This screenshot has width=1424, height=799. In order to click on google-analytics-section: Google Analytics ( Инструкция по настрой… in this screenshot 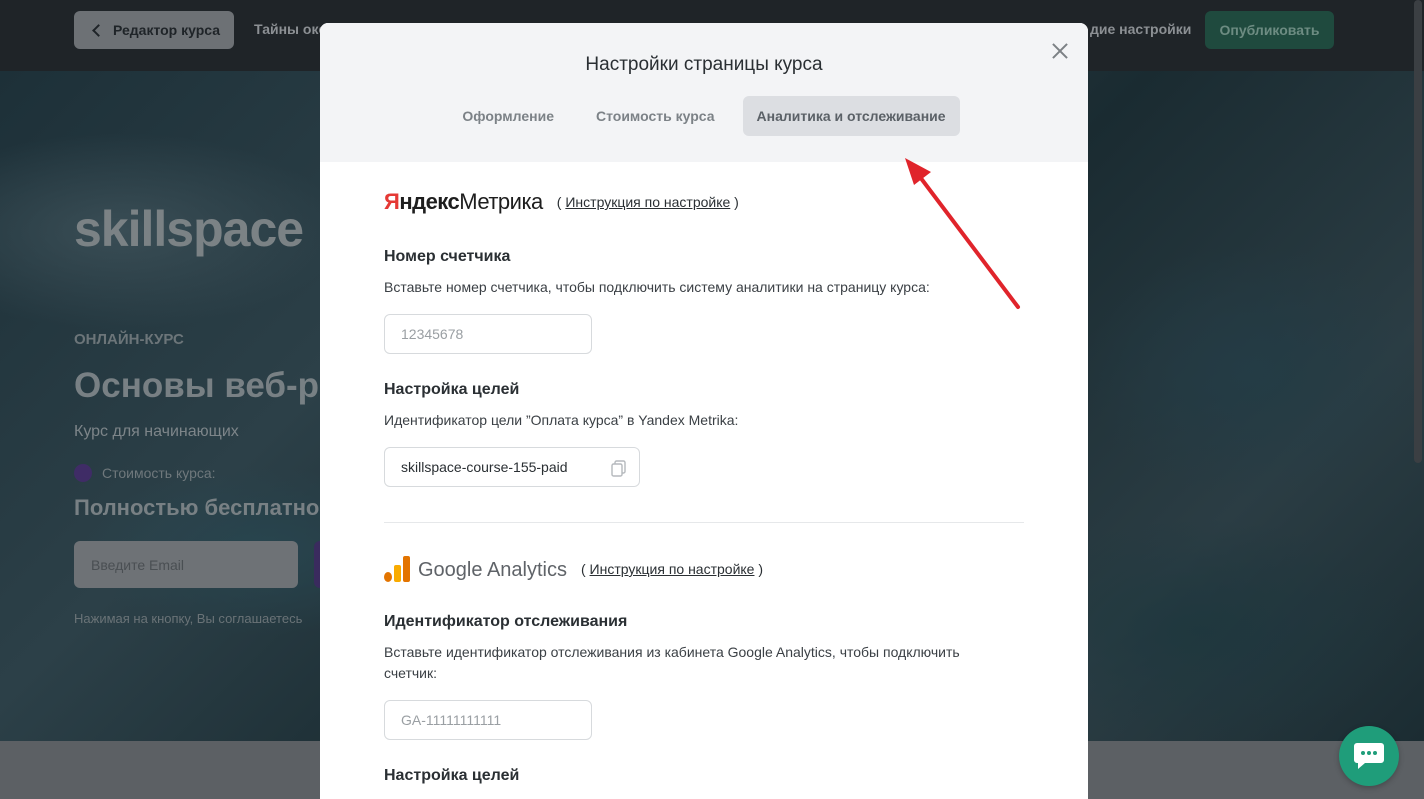, I will do `click(704, 569)`.